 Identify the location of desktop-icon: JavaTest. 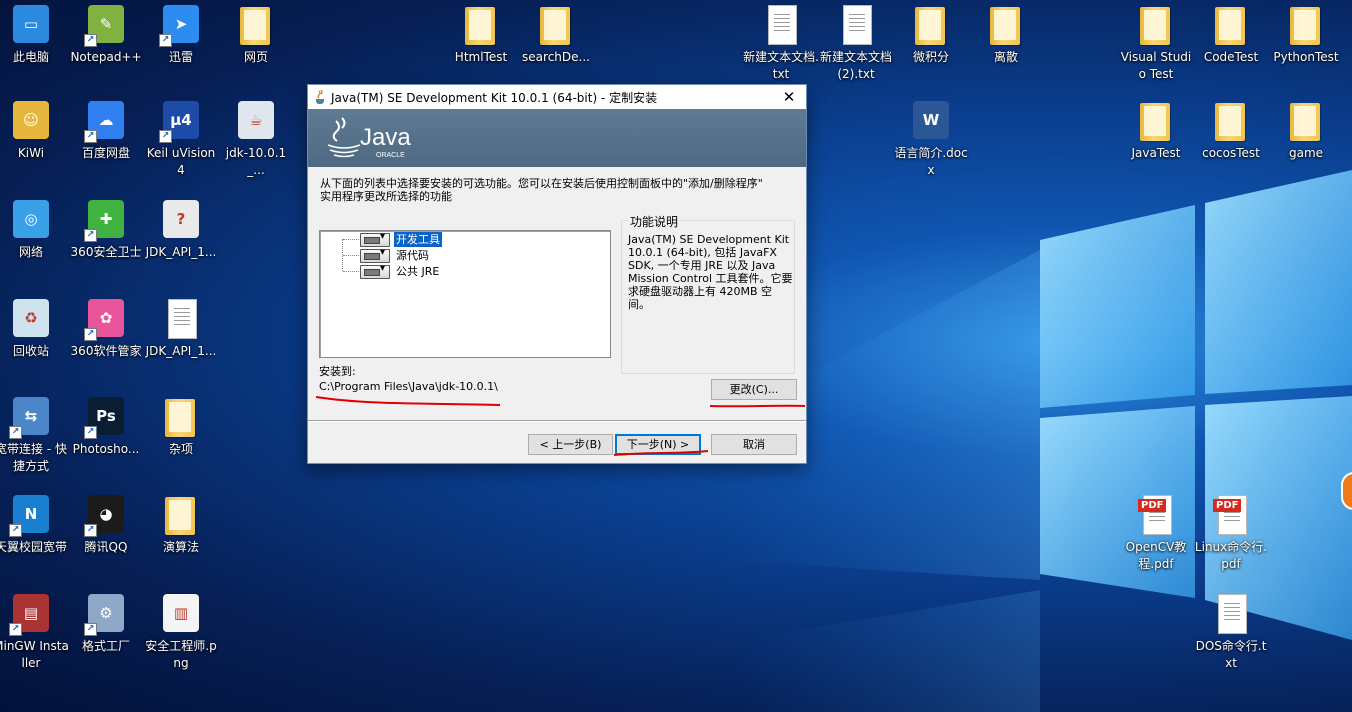
(1156, 129).